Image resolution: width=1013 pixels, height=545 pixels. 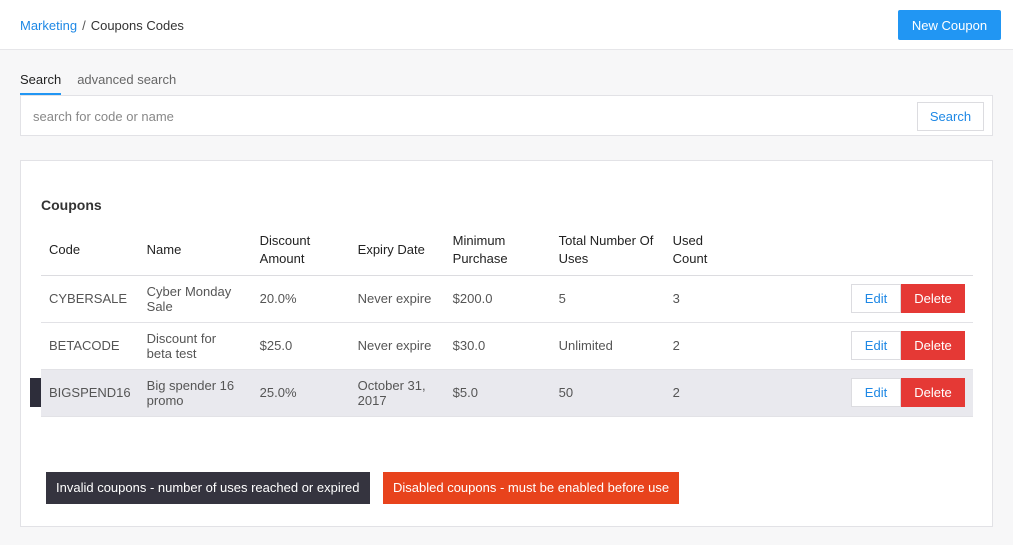 I want to click on coupon-used-count: 3, so click(x=704, y=299).